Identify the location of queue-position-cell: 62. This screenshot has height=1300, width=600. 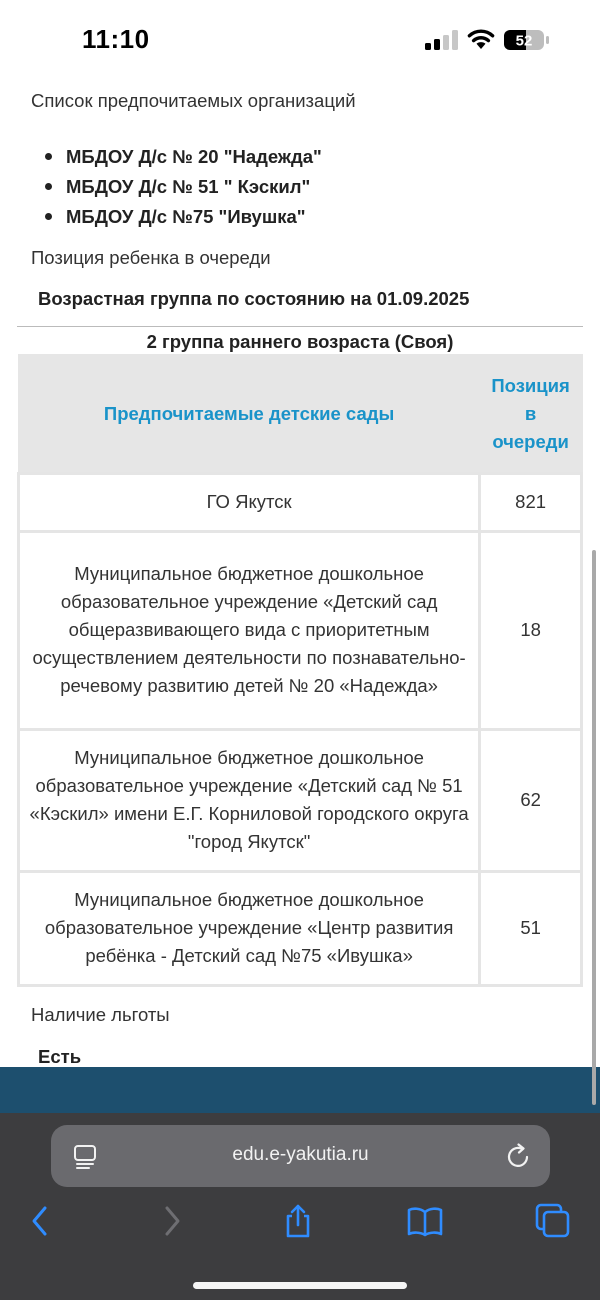
(530, 800).